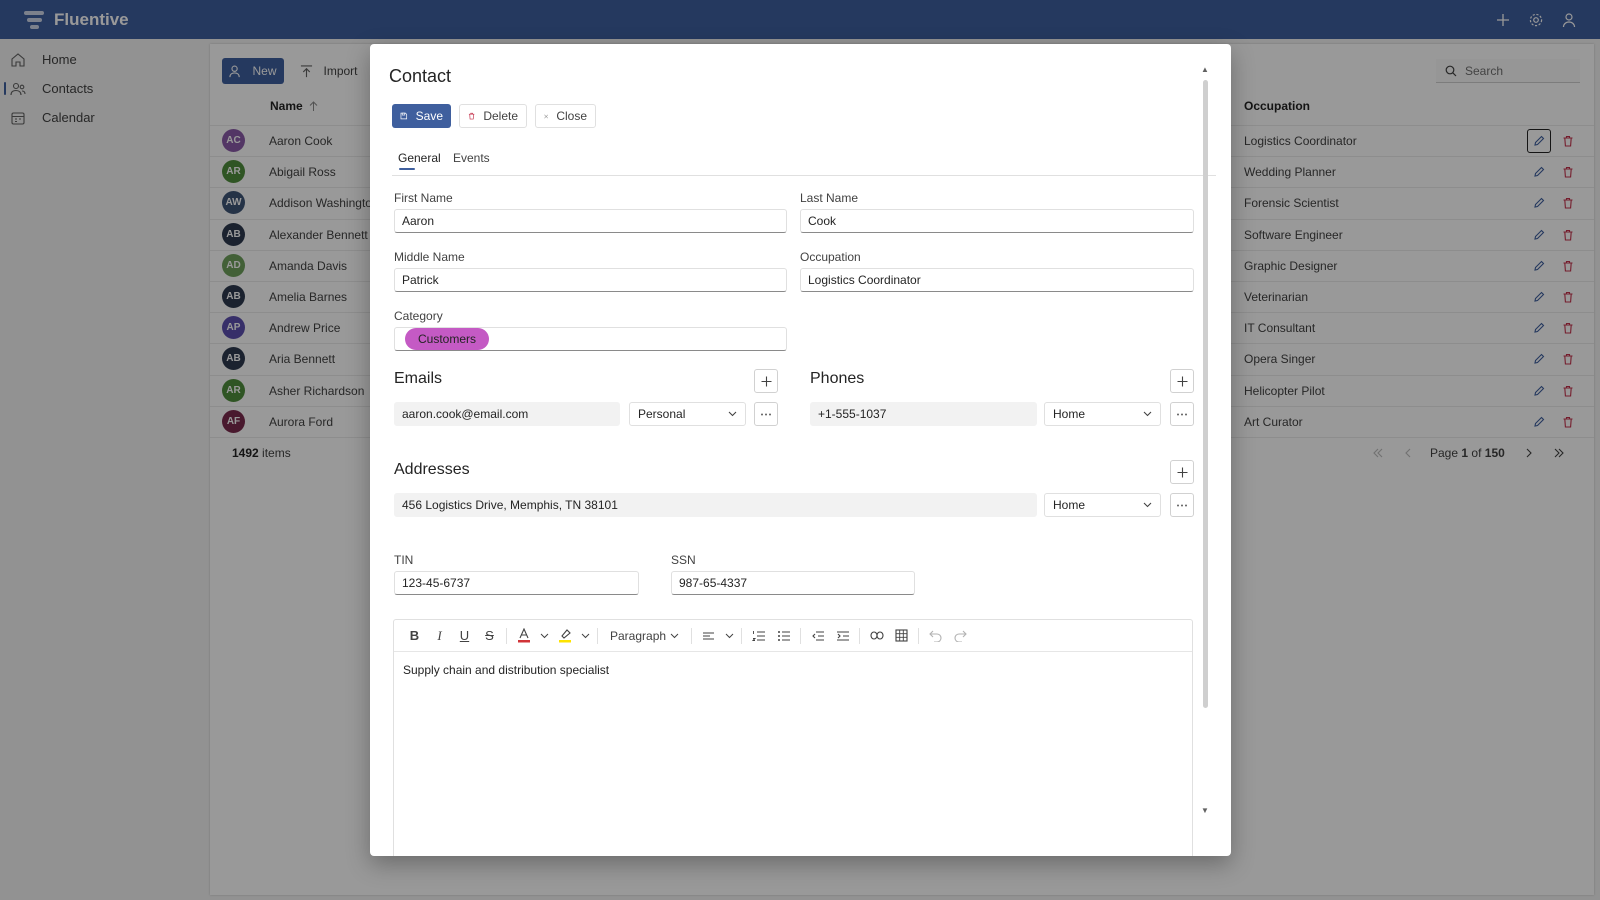 This screenshot has width=1600, height=900. What do you see at coordinates (935, 636) in the screenshot?
I see `undo-icon` at bounding box center [935, 636].